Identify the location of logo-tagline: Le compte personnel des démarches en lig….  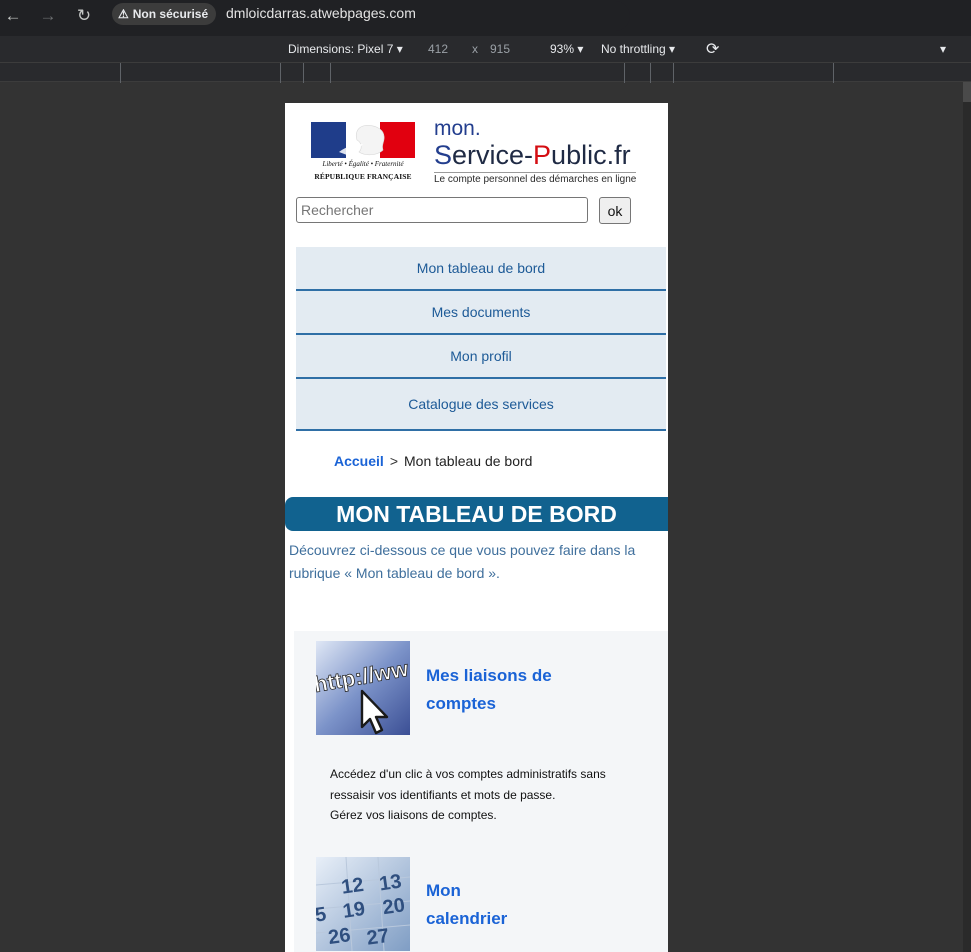
(535, 178).